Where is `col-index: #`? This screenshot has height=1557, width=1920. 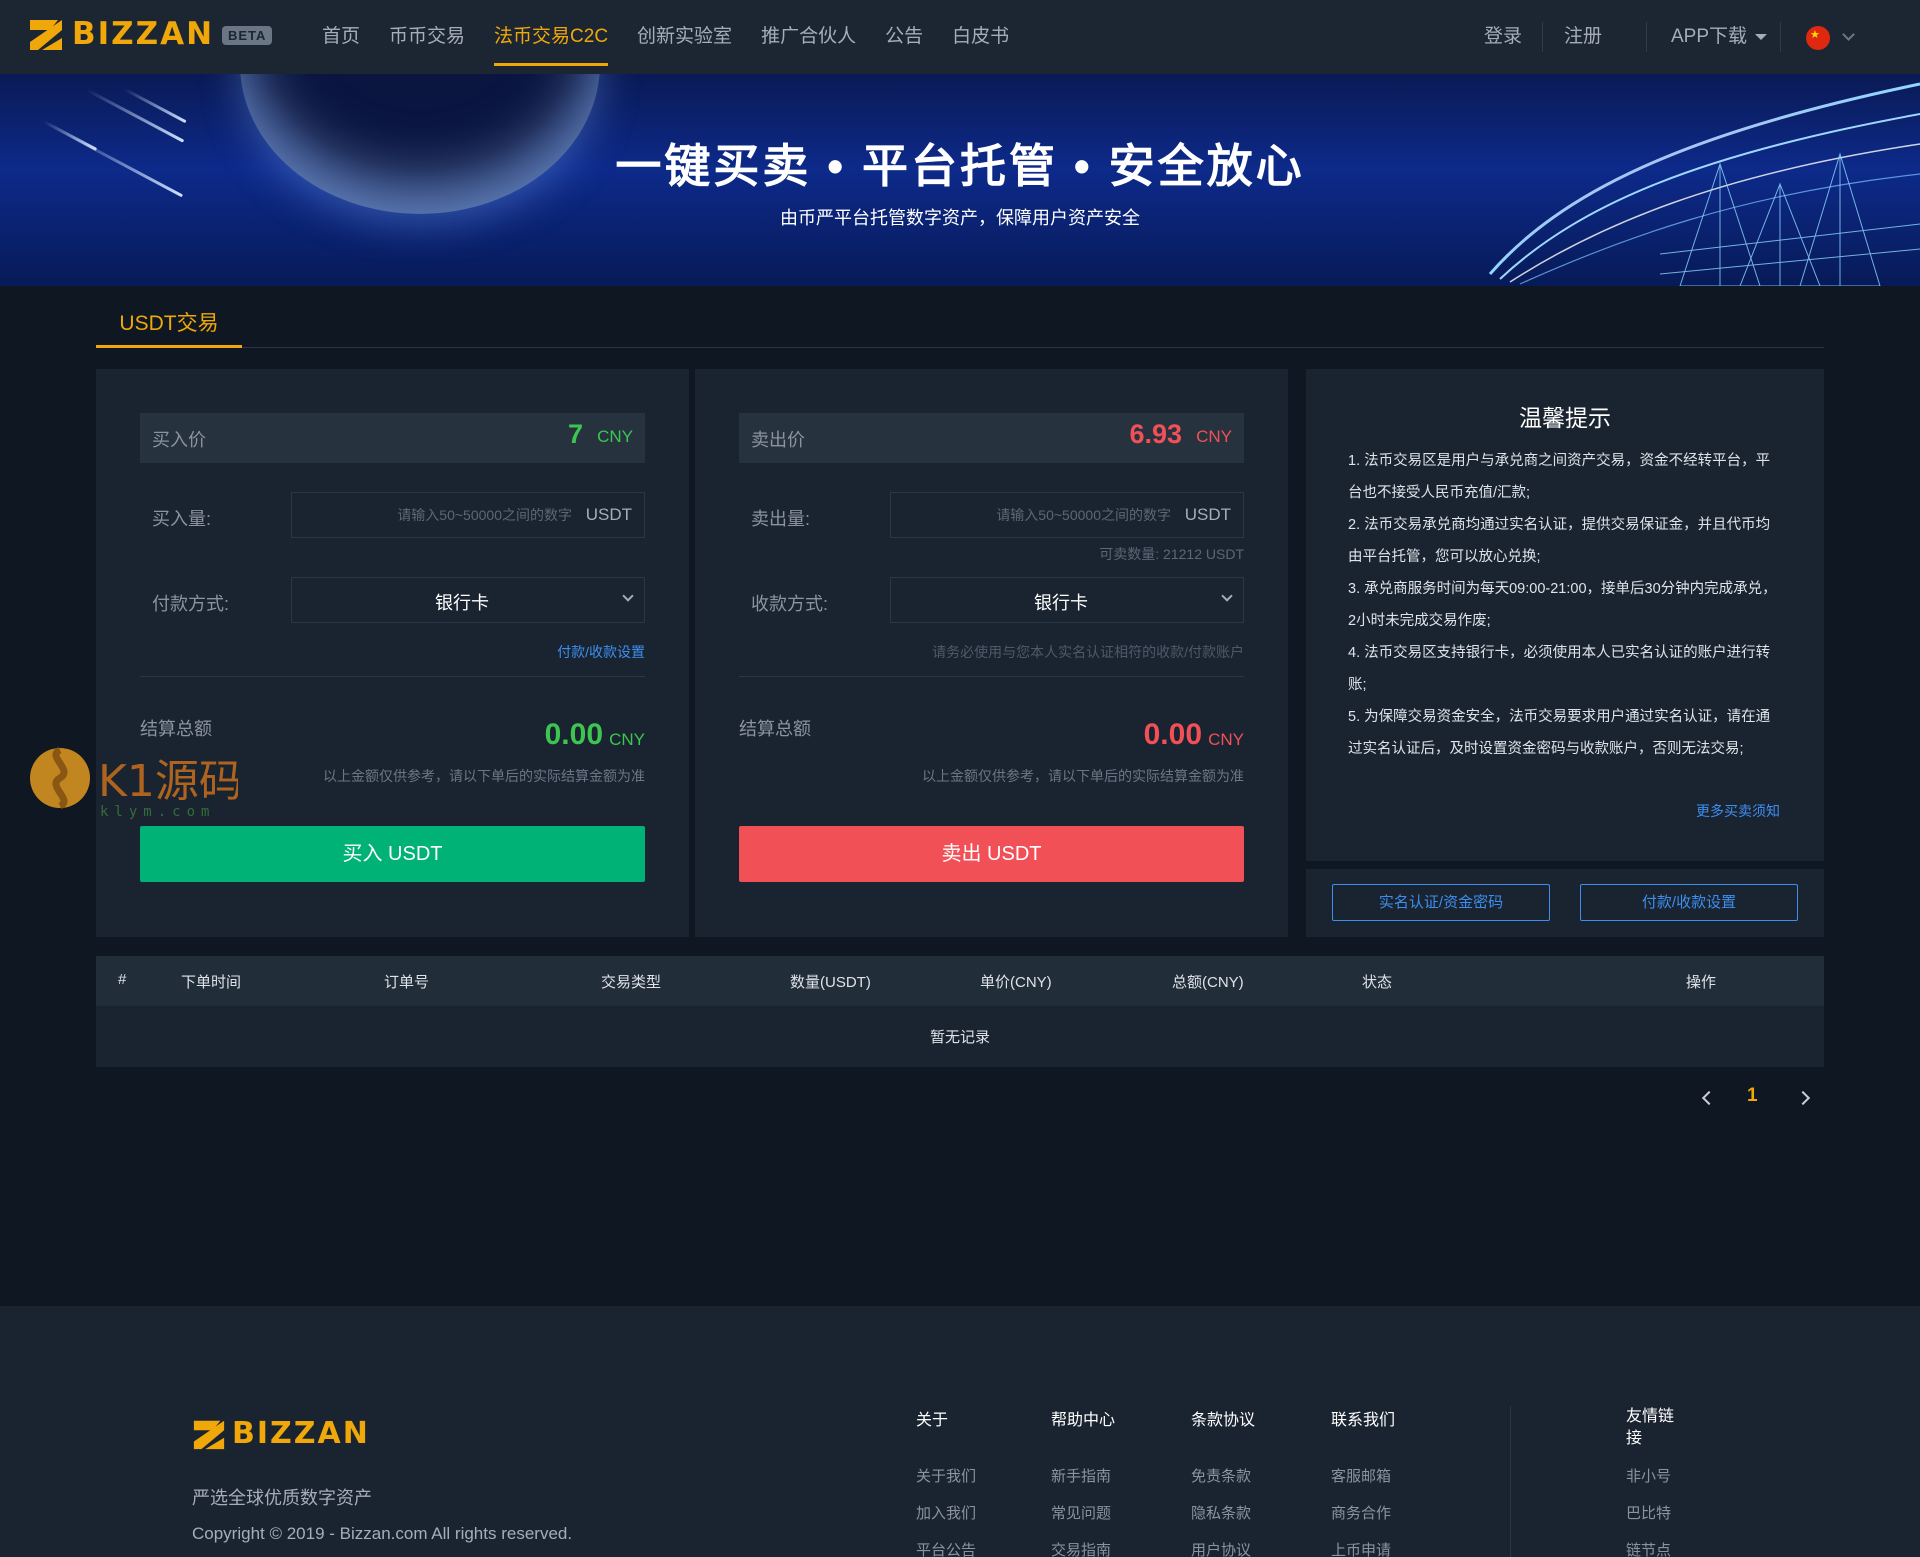
col-index: # is located at coordinates (122, 979).